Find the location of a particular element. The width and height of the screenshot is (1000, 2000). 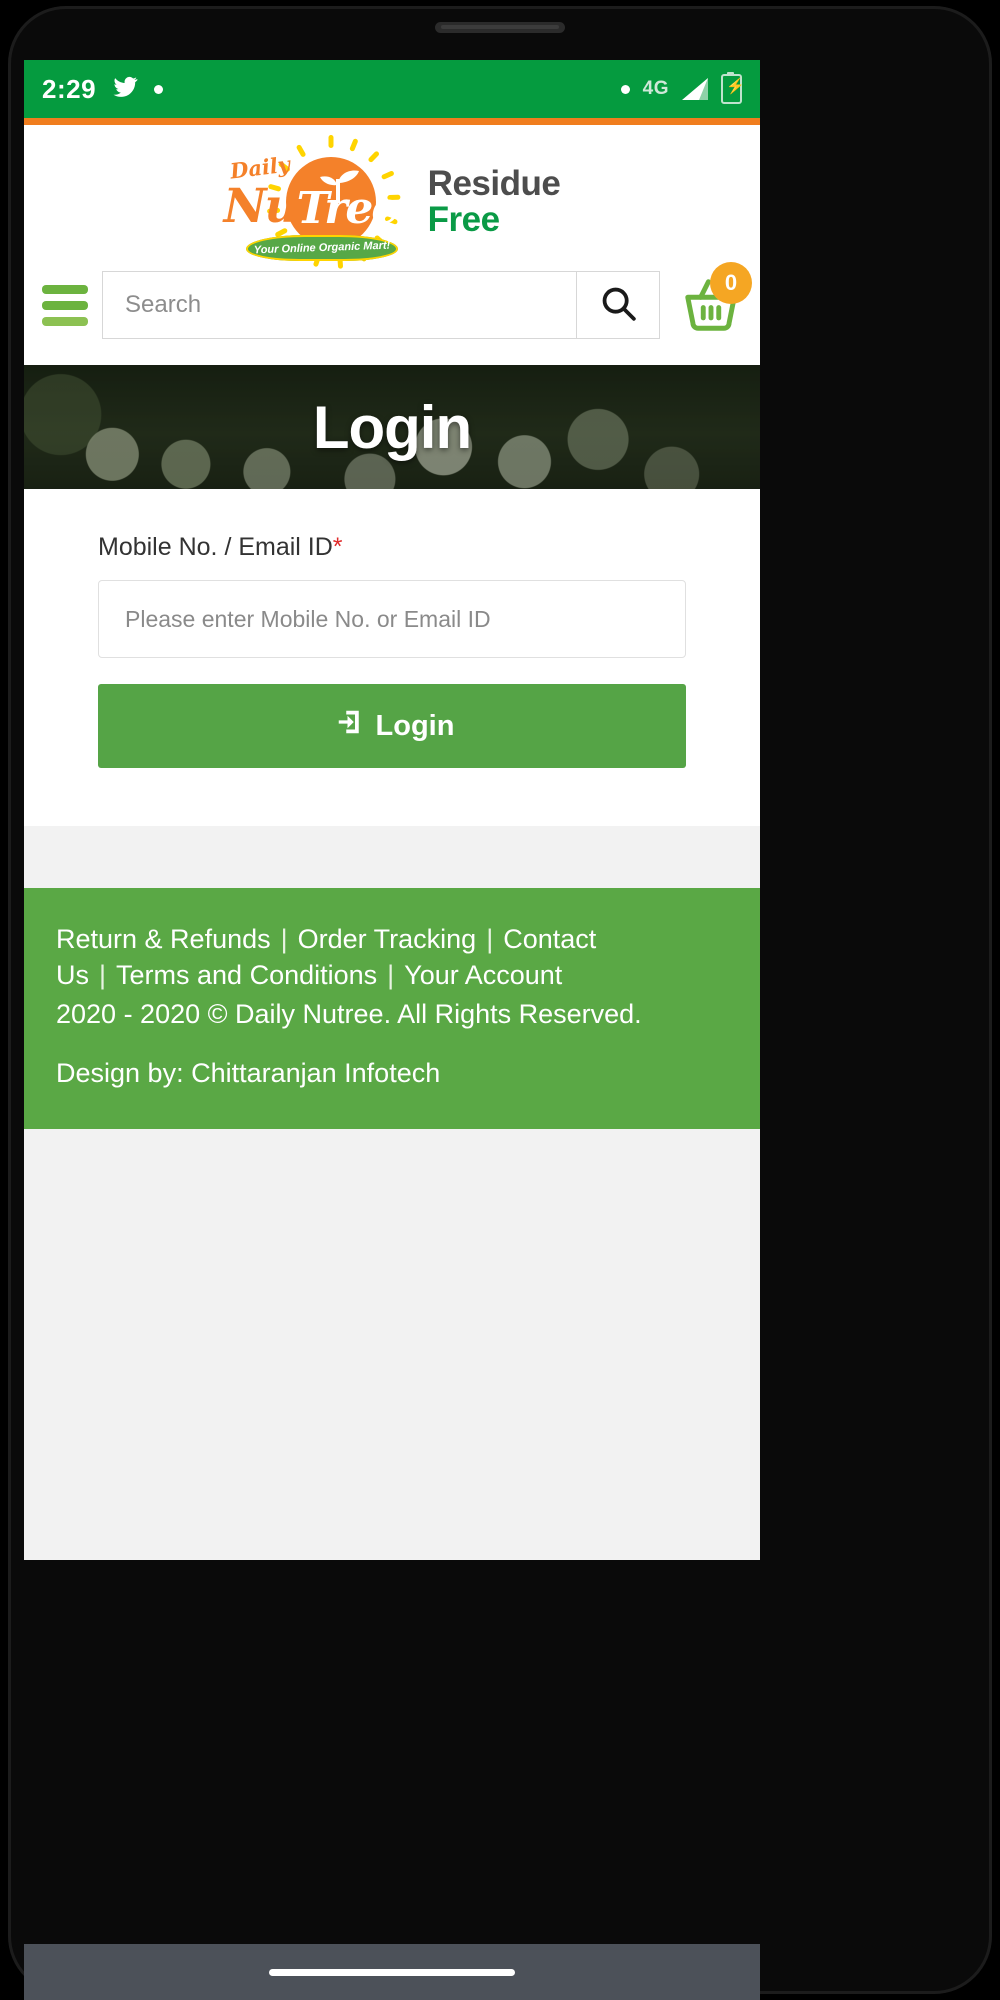

daily-nutree-logo: Daily Nu Tree Your Online Organic Mart! is located at coordinates (318, 202).